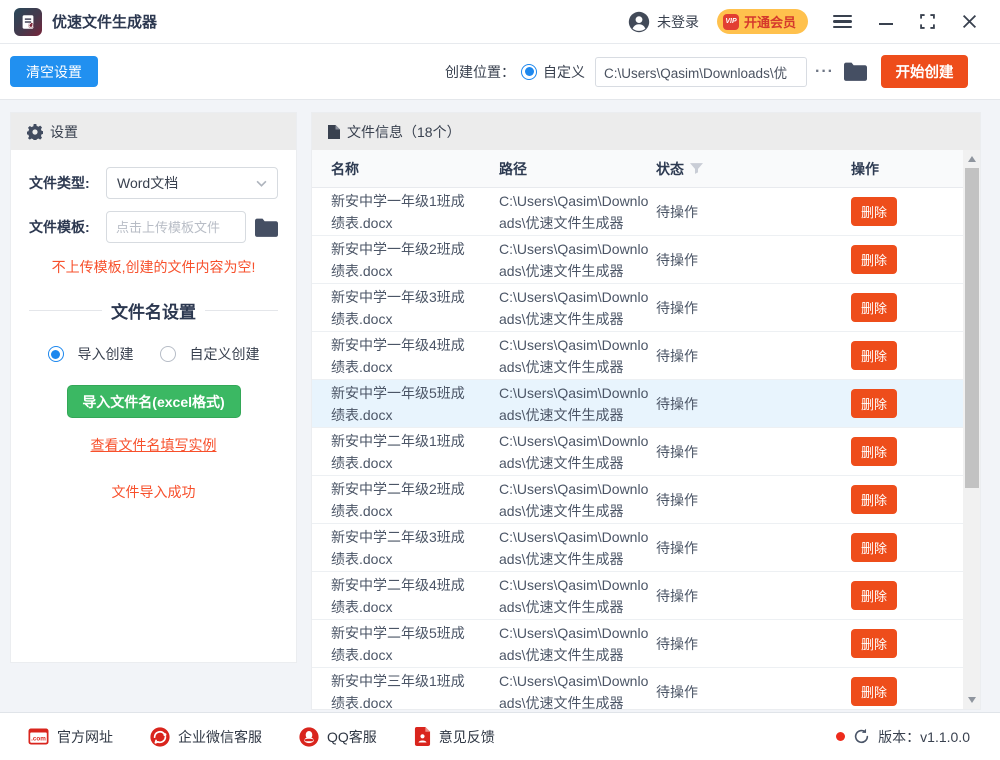 Image resolution: width=1000 pixels, height=760 pixels. What do you see at coordinates (969, 21) in the screenshot?
I see `close-icon` at bounding box center [969, 21].